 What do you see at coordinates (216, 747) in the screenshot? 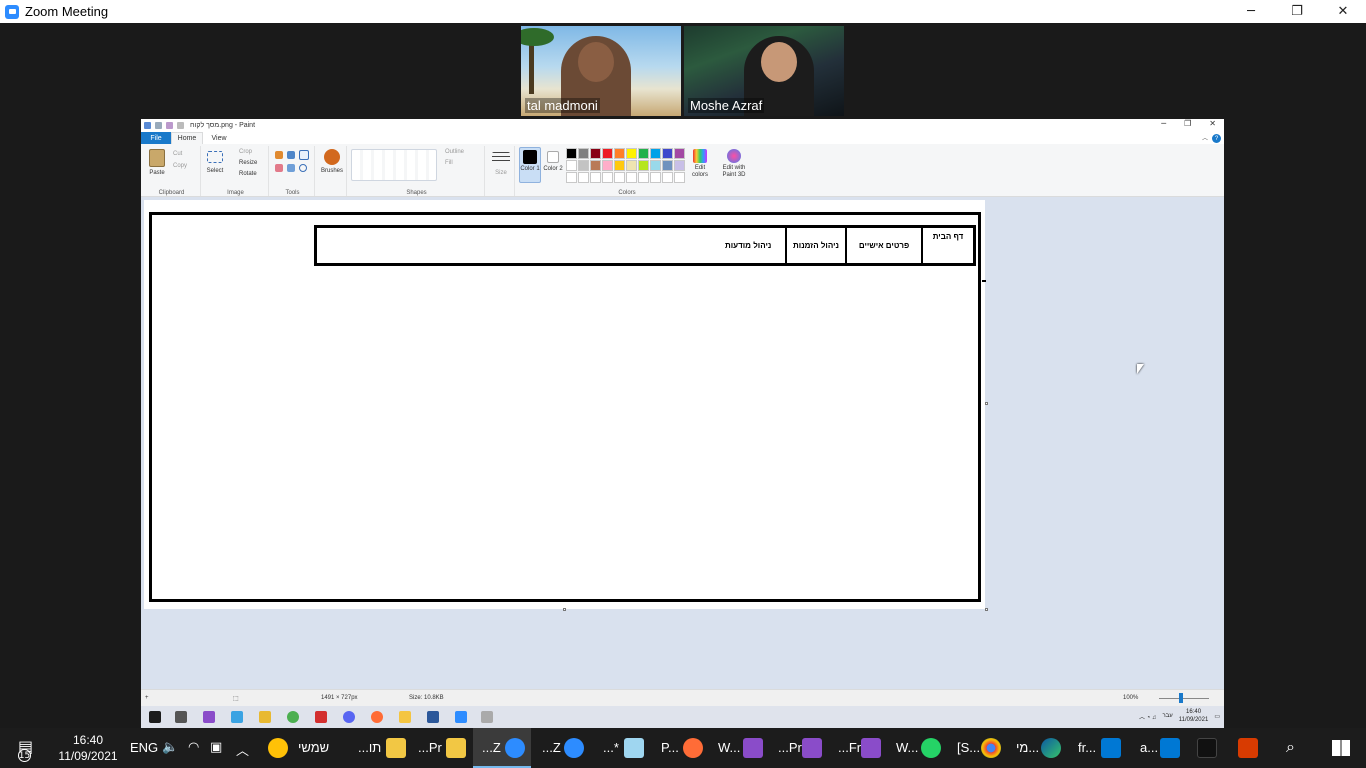
I see `network-icon: ▣` at bounding box center [216, 747].